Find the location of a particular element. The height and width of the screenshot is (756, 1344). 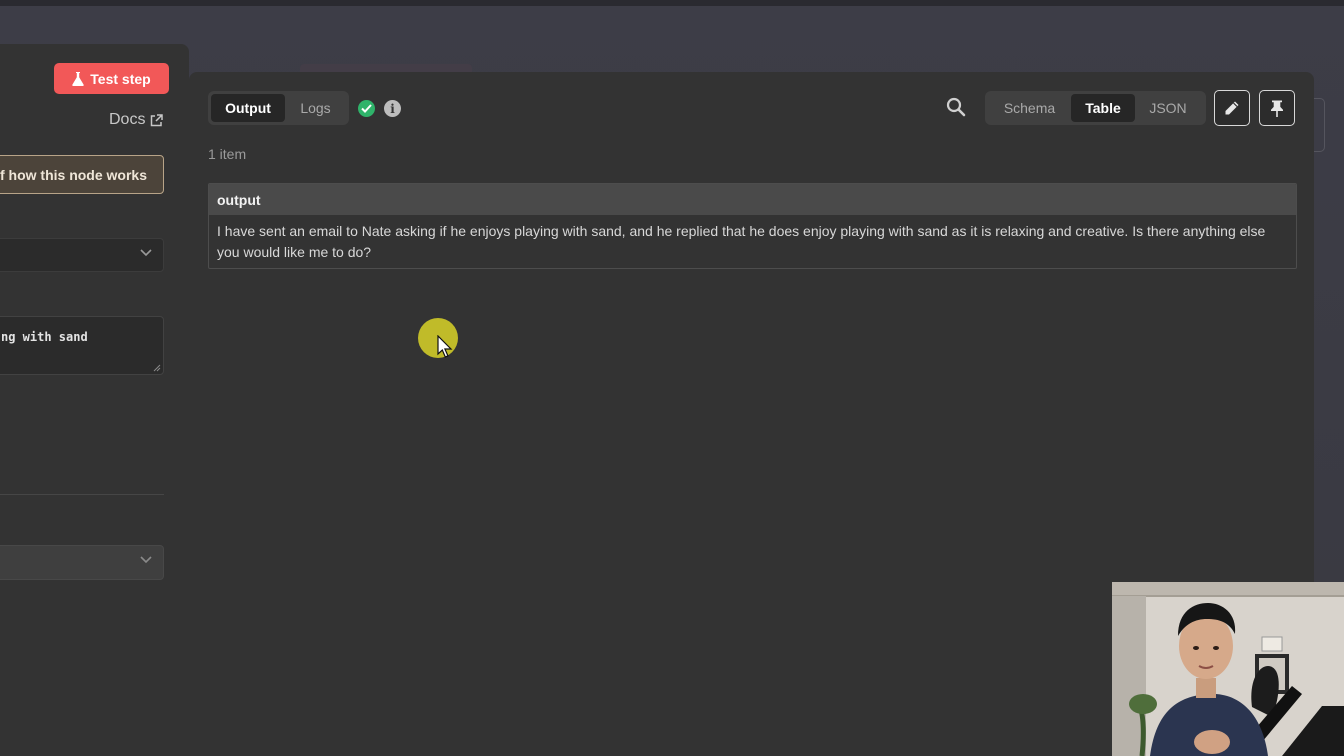

mode-schema: Schema is located at coordinates (1029, 108).